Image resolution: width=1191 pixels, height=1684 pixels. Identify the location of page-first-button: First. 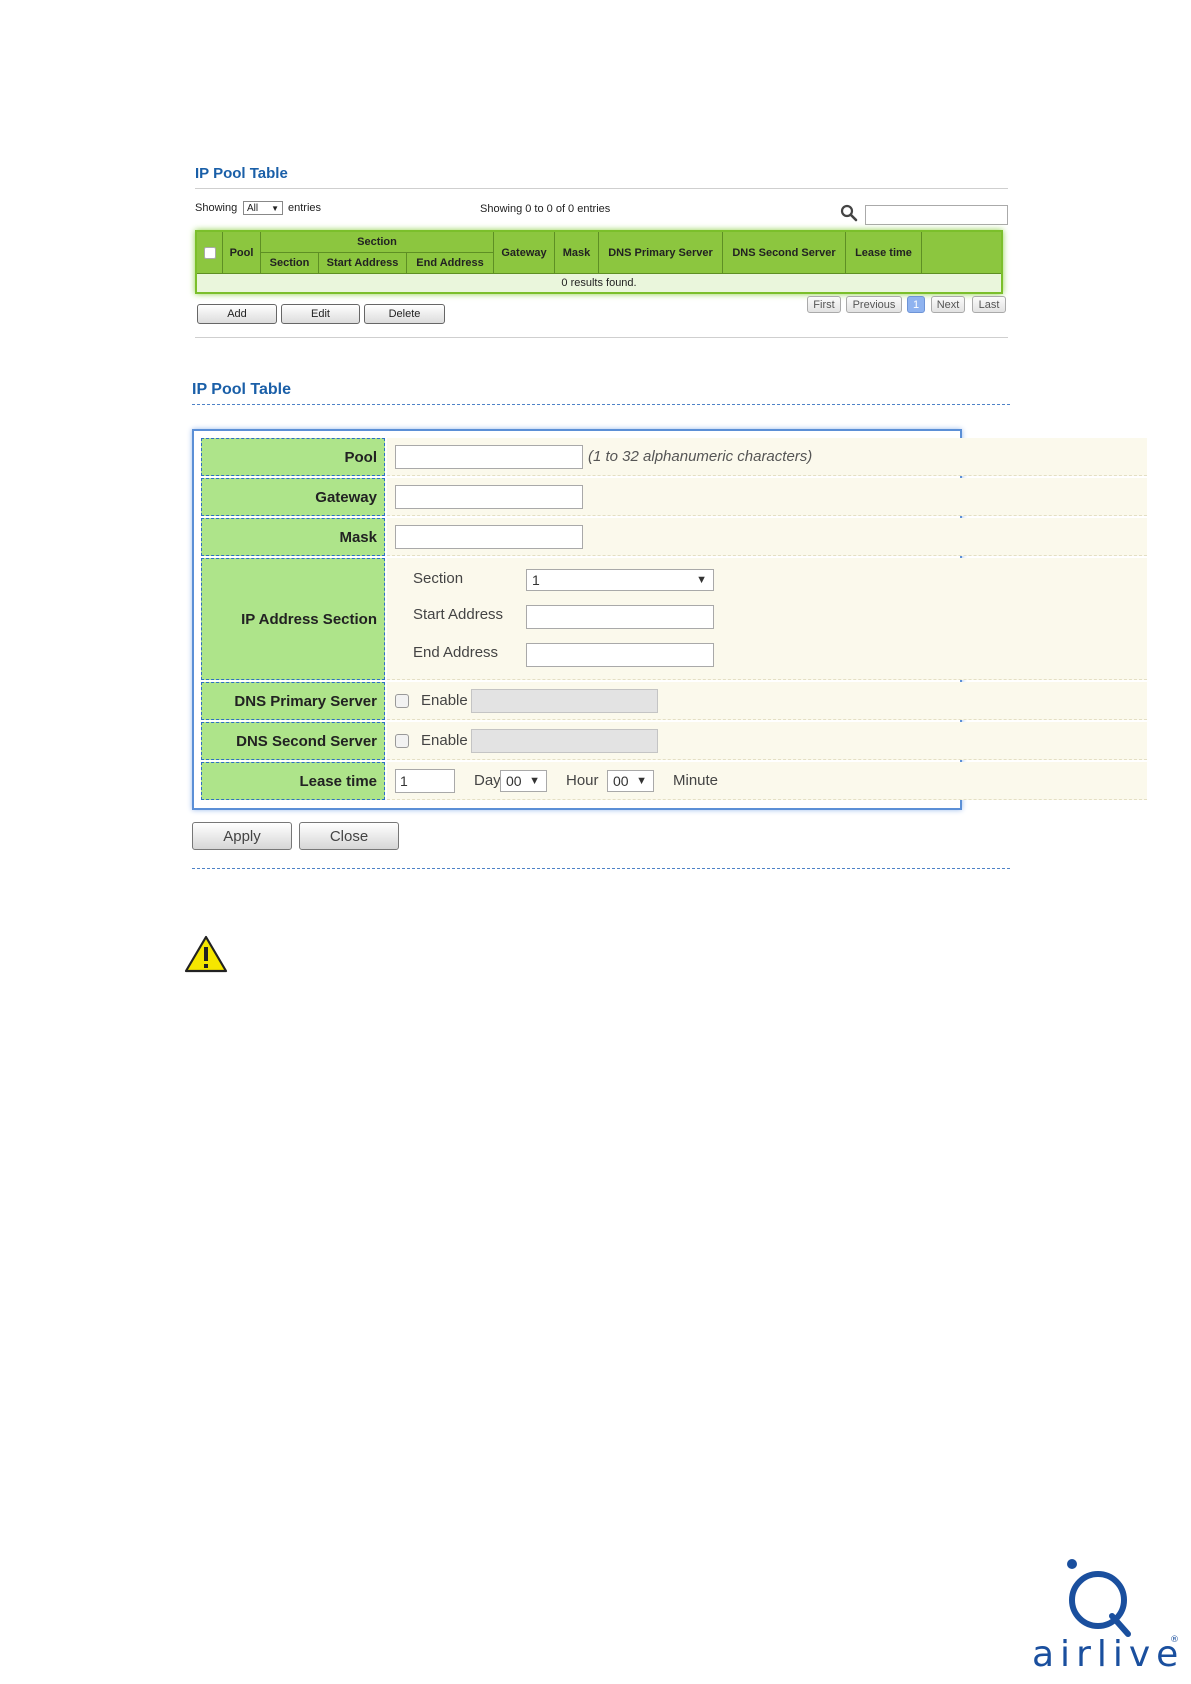
(824, 304).